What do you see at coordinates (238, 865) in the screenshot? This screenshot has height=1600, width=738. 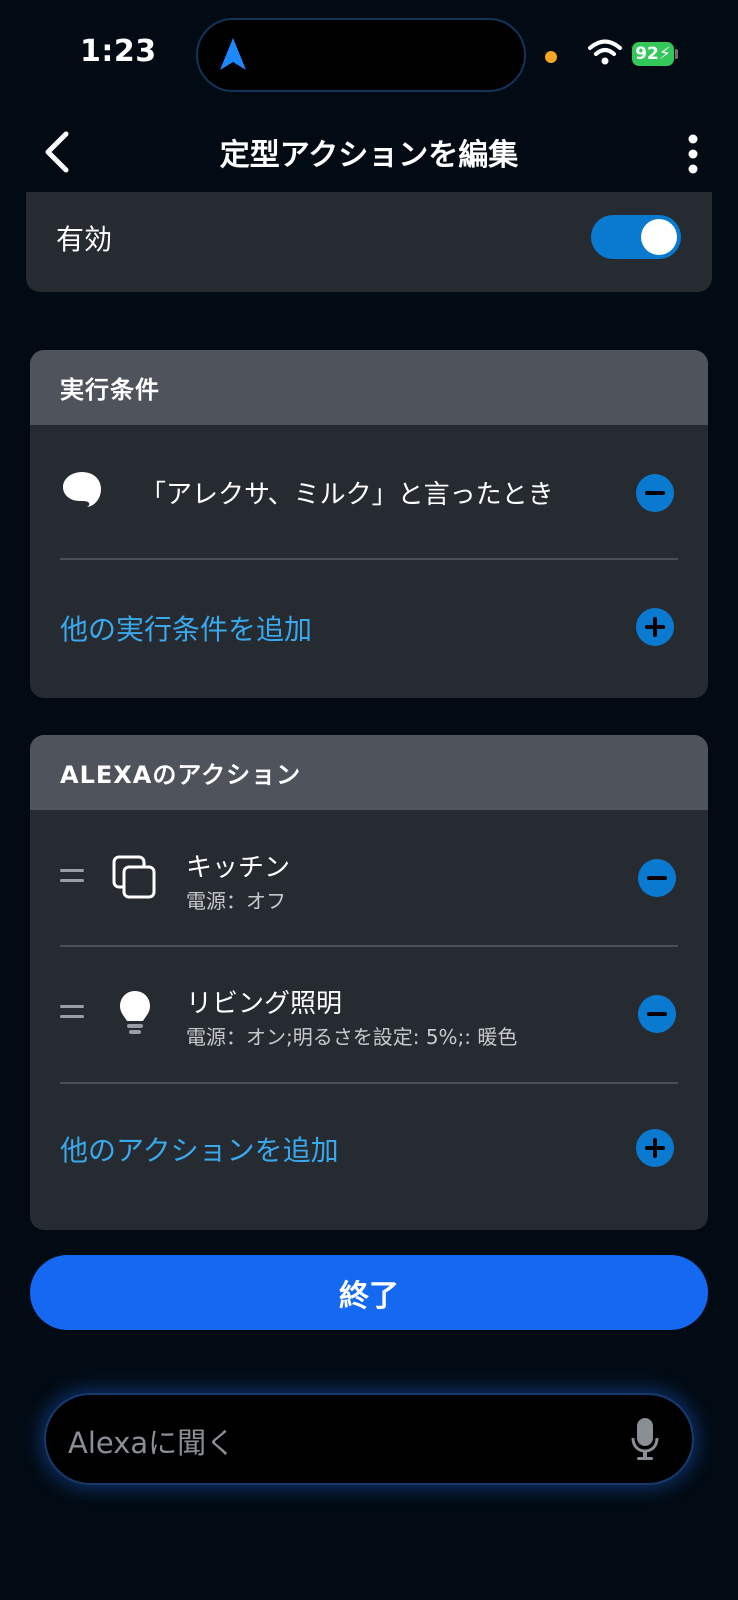 I see `action-title-kitchen: キッチン` at bounding box center [238, 865].